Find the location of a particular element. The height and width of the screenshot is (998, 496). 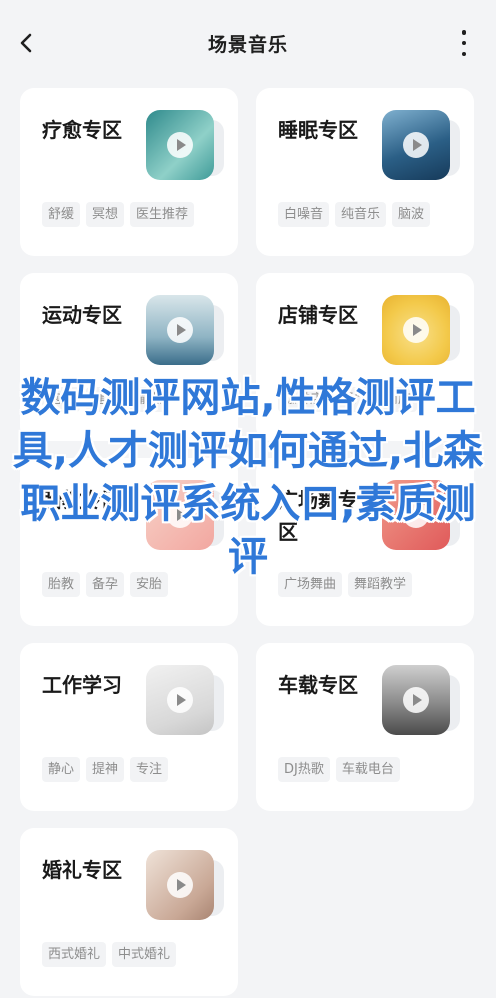

tag-list: 西式婚礼 中式婚礼 is located at coordinates (109, 954).